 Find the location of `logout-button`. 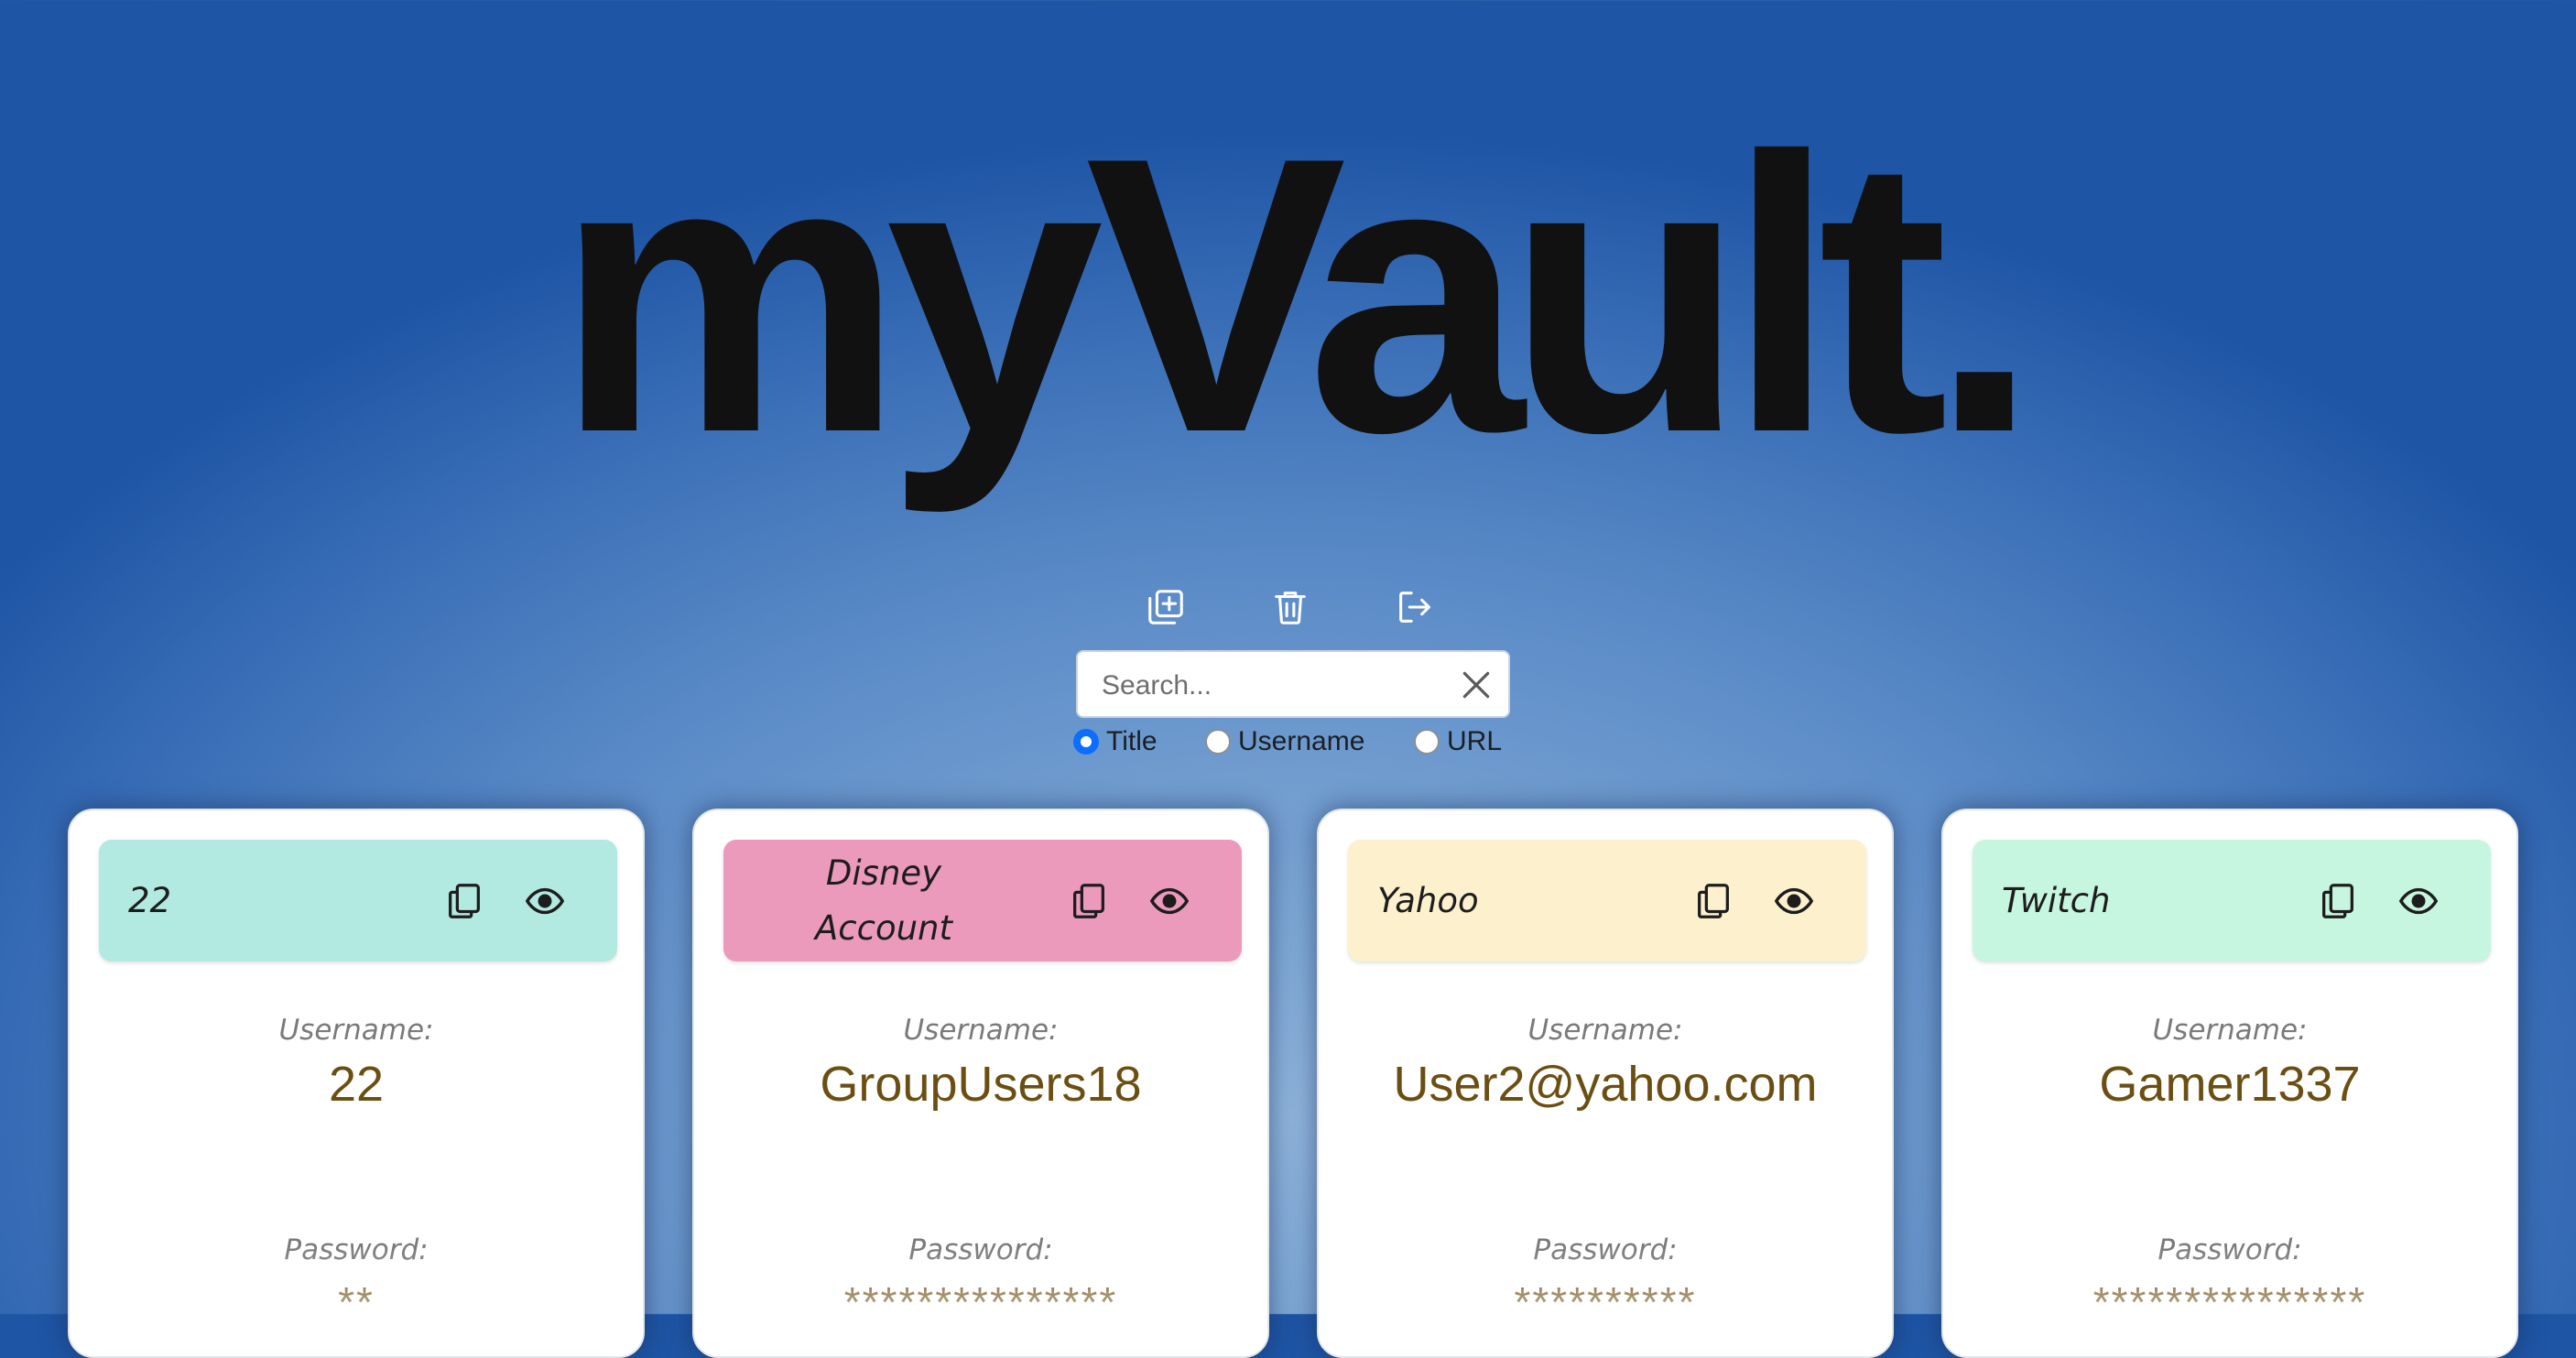

logout-button is located at coordinates (1414, 607).